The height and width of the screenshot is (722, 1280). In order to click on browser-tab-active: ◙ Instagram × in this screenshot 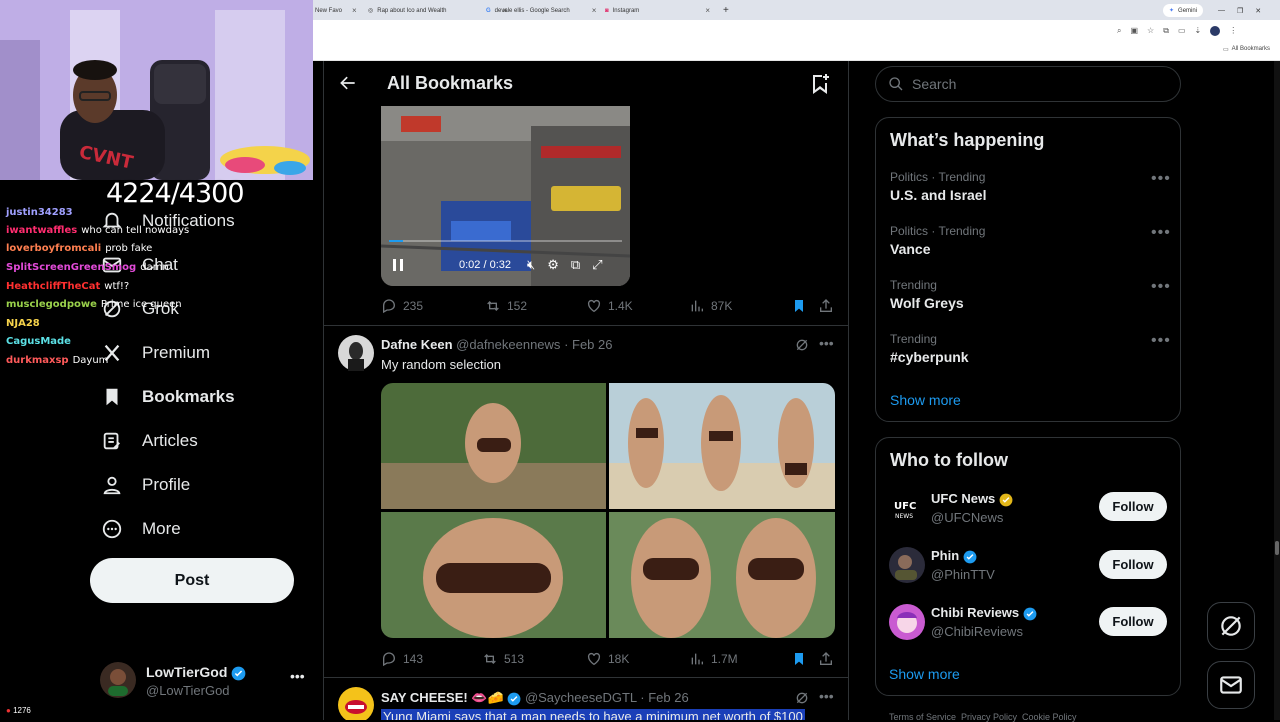, I will do `click(657, 10)`.